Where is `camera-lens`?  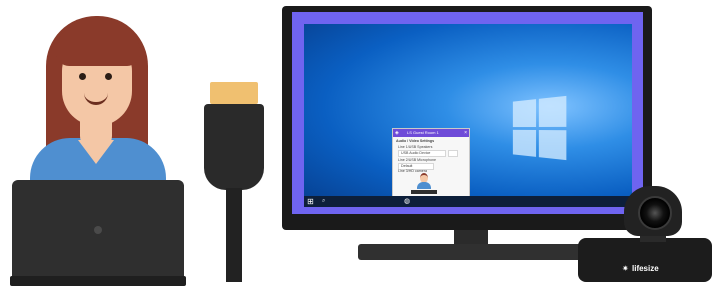
camera-lens is located at coordinates (655, 213).